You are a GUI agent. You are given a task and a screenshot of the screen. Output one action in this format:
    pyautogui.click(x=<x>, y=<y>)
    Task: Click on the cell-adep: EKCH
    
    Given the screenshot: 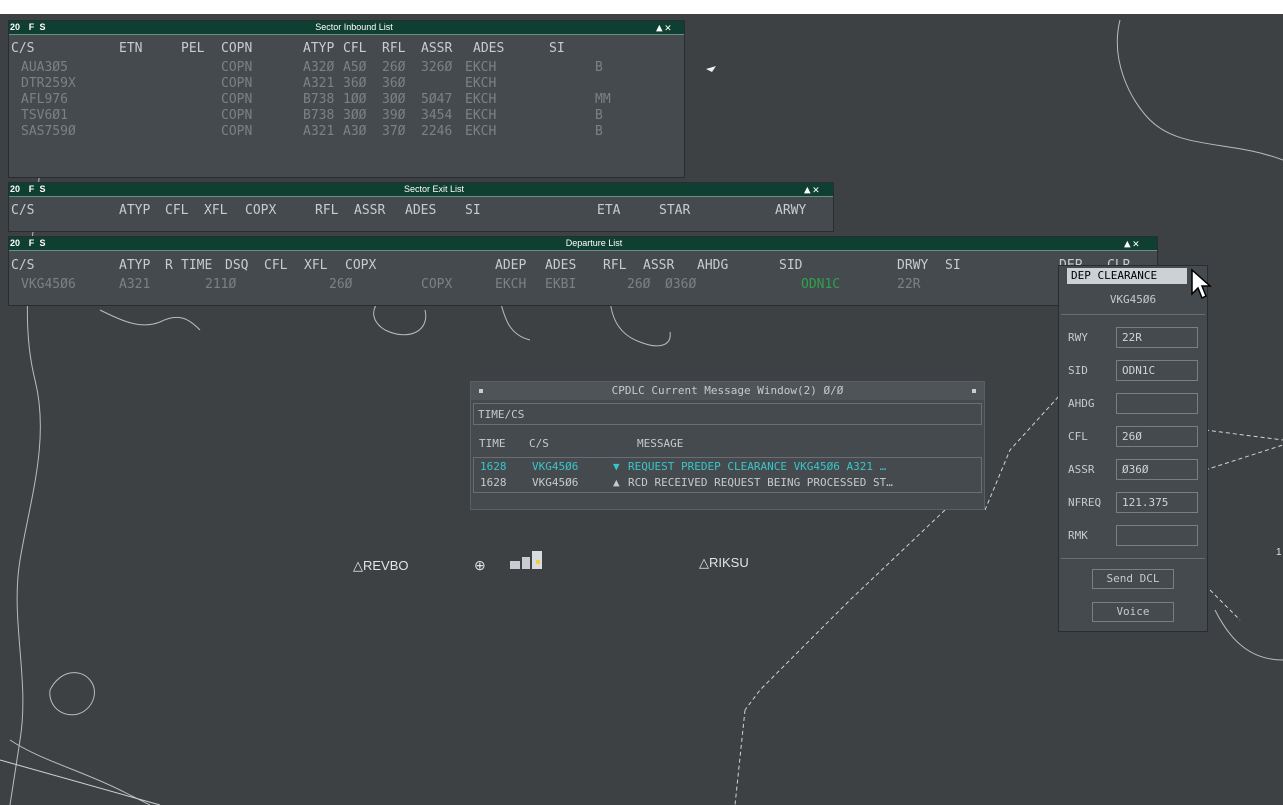 What is the action you would take?
    pyautogui.click(x=510, y=285)
    